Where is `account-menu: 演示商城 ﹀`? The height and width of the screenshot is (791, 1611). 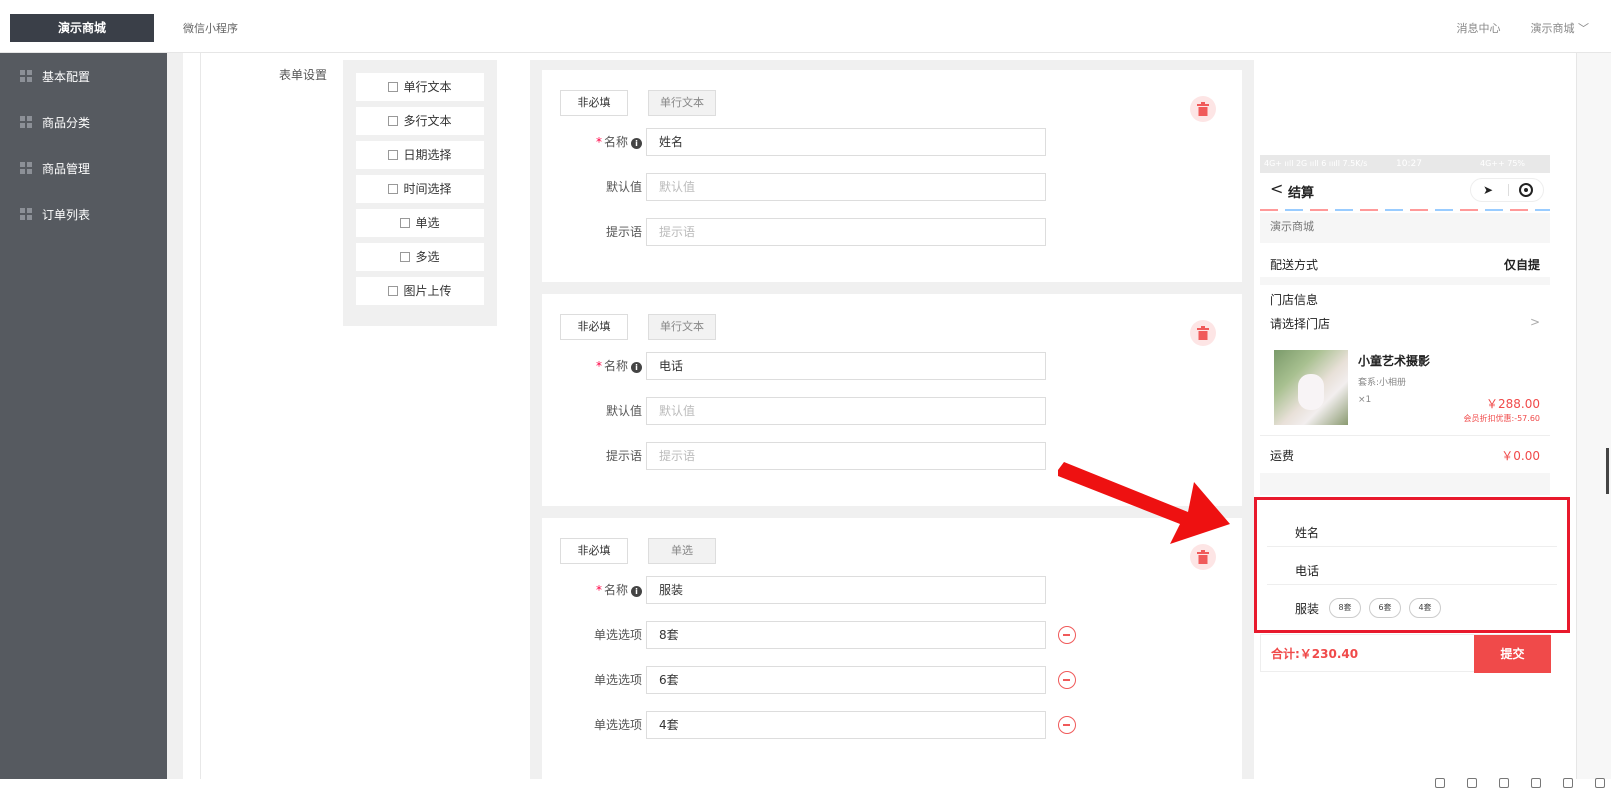
account-menu: 演示商城 ﹀ is located at coordinates (1560, 28).